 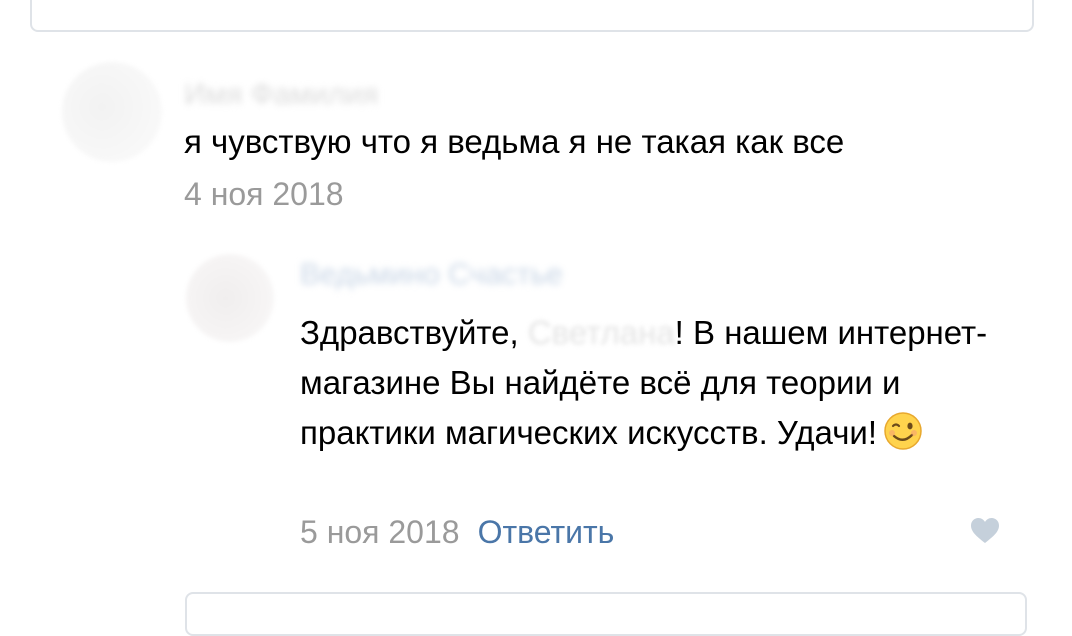 What do you see at coordinates (546, 532) in the screenshot?
I see `reply-button: Ответить` at bounding box center [546, 532].